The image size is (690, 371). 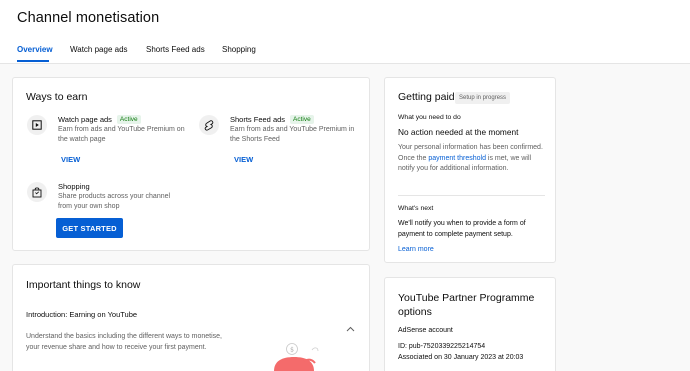 What do you see at coordinates (429, 117) in the screenshot?
I see `todo-label: What you need to do` at bounding box center [429, 117].